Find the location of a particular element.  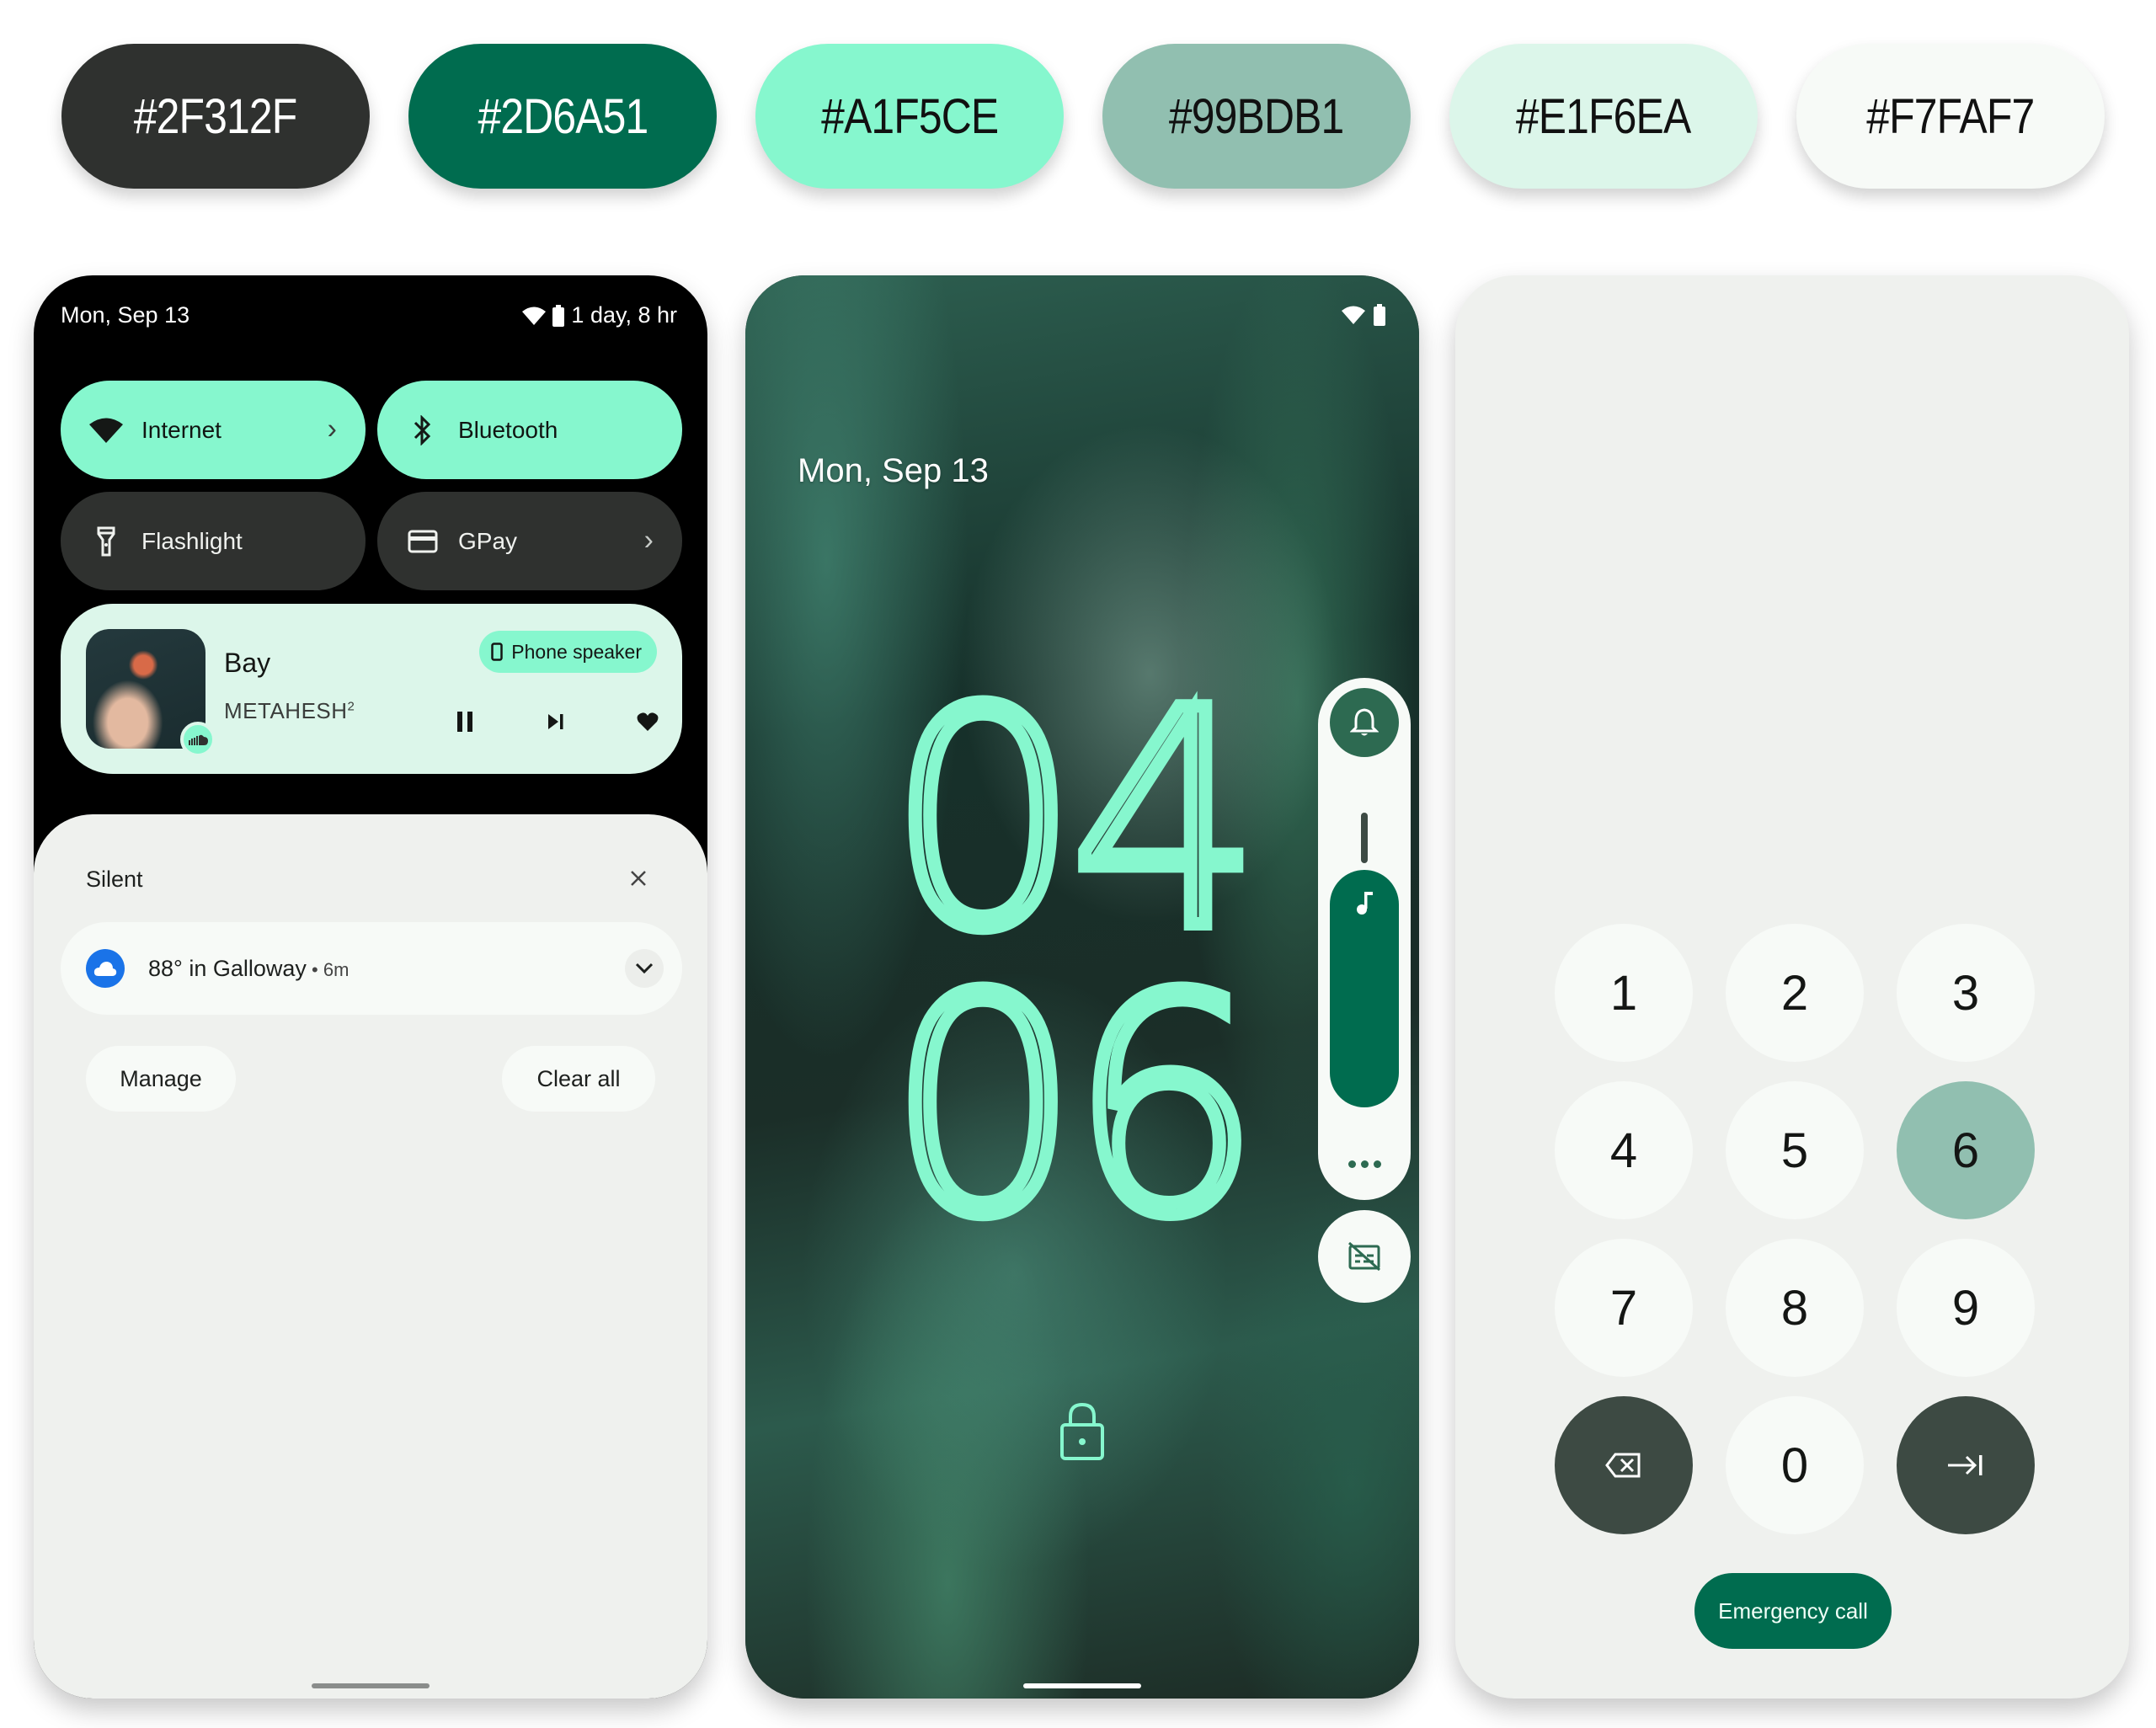

digit-label: 4 is located at coordinates (1623, 1150).